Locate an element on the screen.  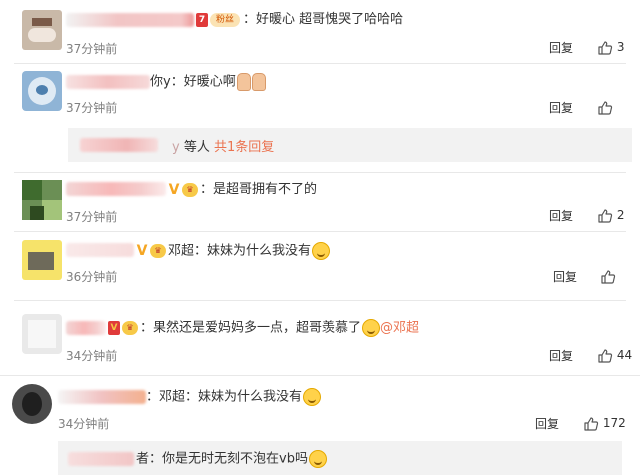
sub-reply-who: 等人 is located at coordinates (196, 147).